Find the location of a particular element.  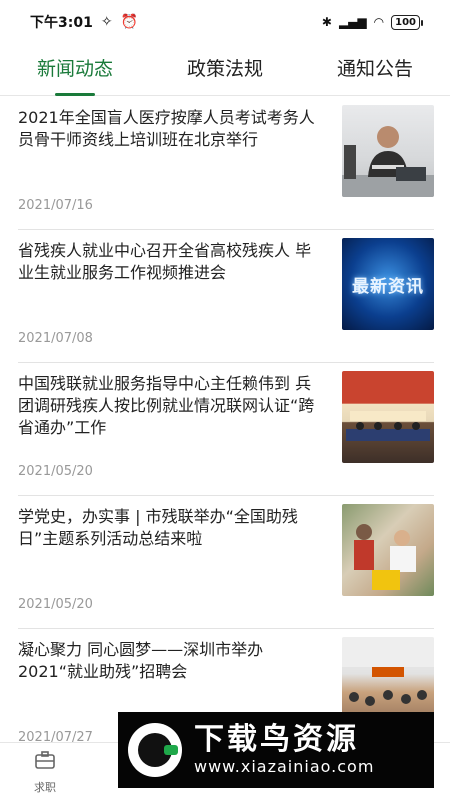

tab-notices: 通知公告 is located at coordinates (375, 69).